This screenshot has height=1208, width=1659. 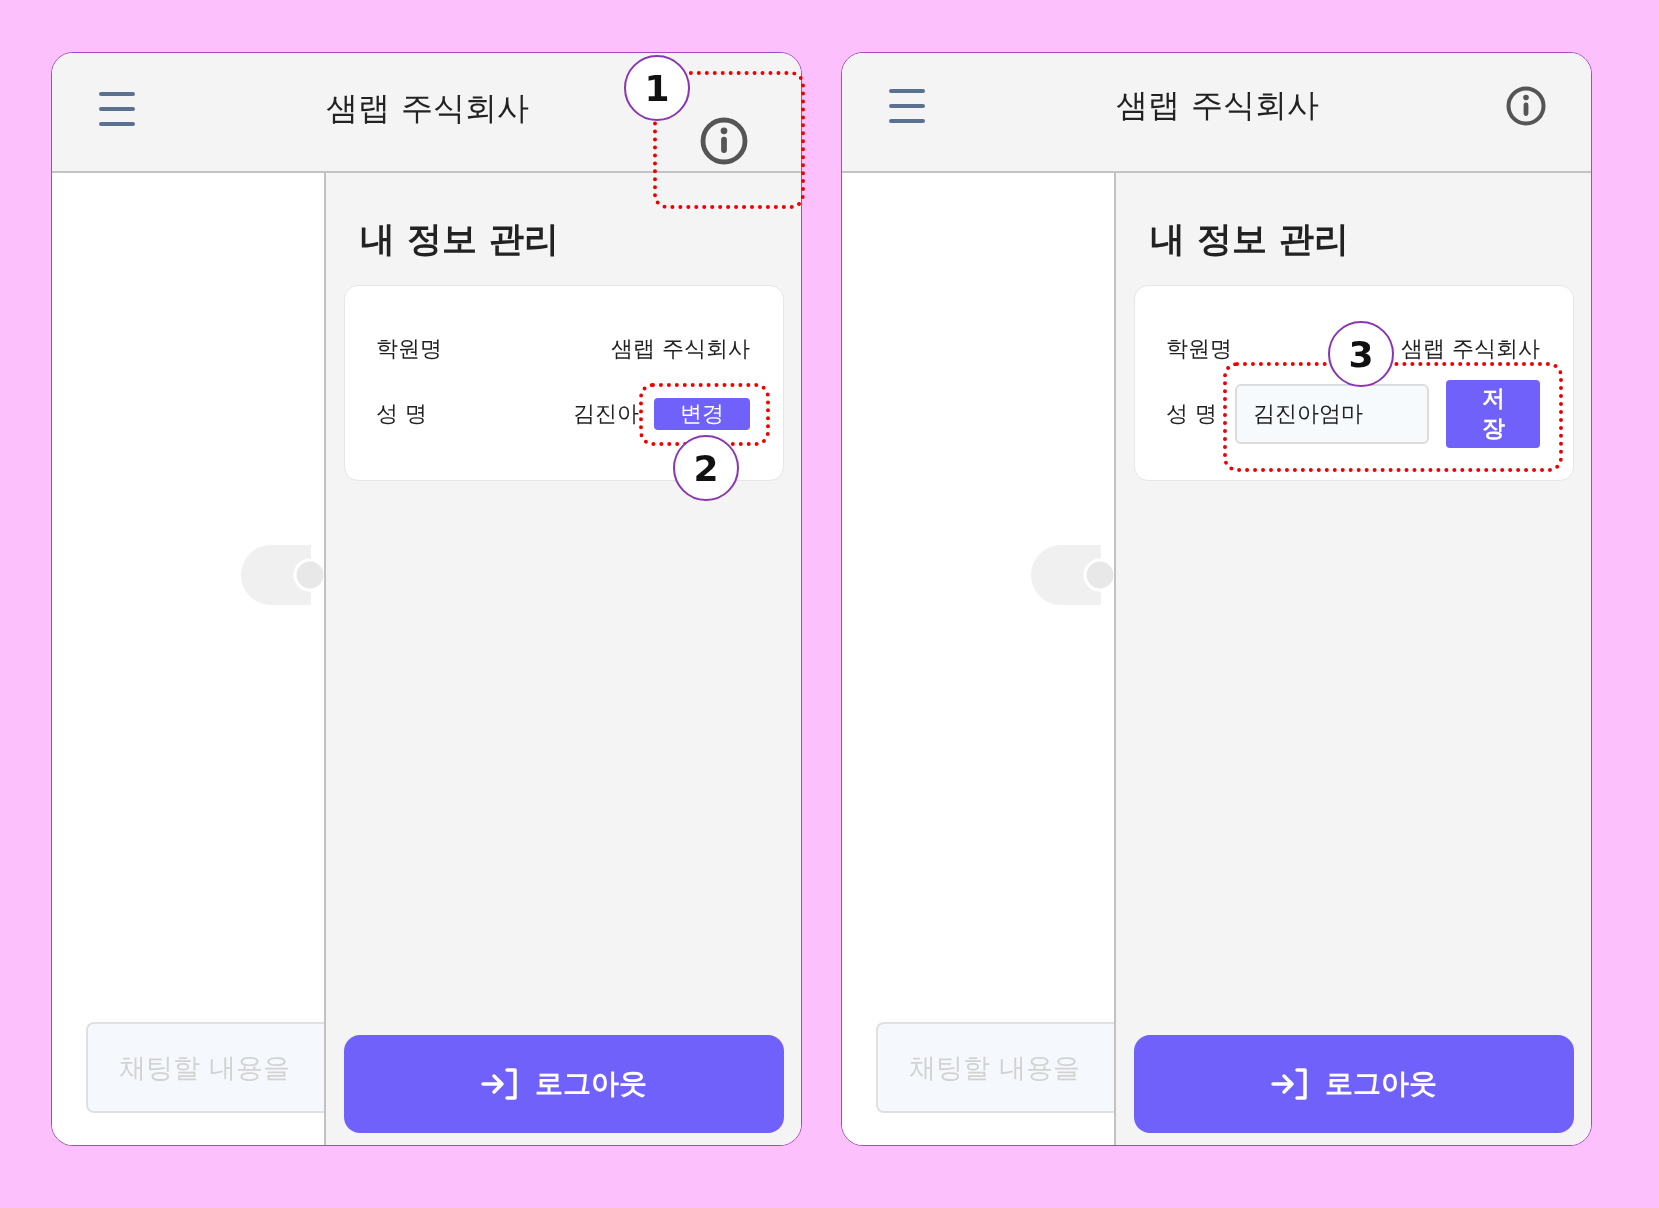 What do you see at coordinates (1332, 414) in the screenshot?
I see `name-input: 김진아엄마` at bounding box center [1332, 414].